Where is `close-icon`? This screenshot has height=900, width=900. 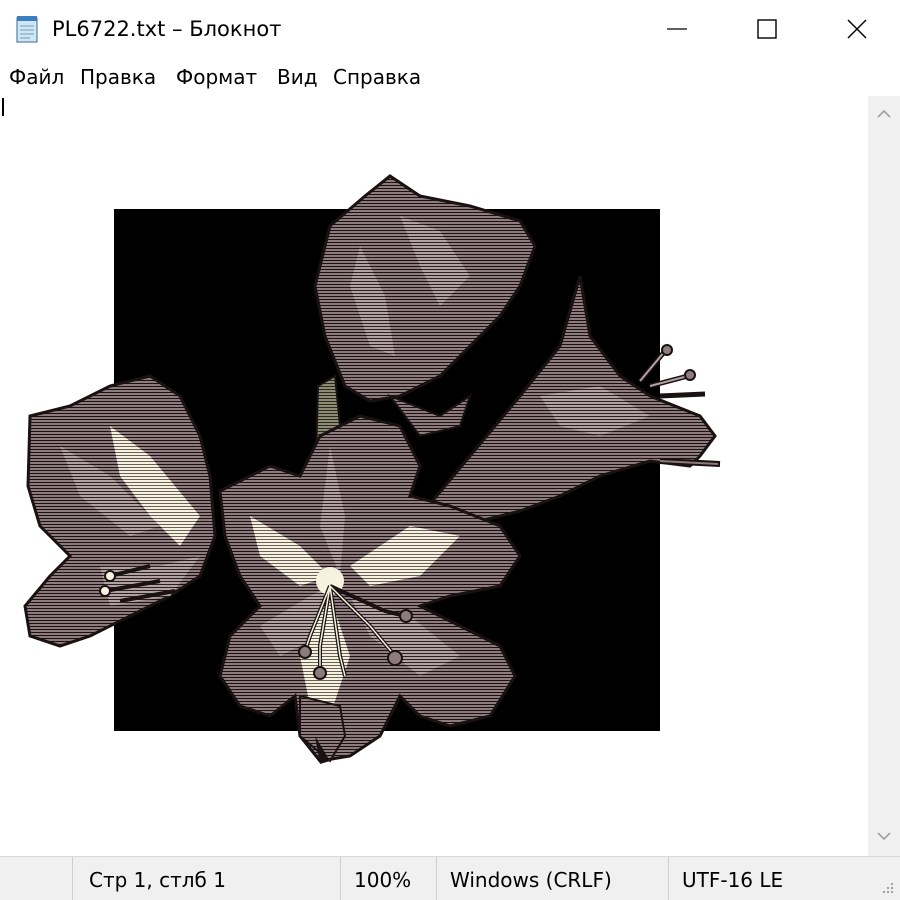
close-icon is located at coordinates (857, 29).